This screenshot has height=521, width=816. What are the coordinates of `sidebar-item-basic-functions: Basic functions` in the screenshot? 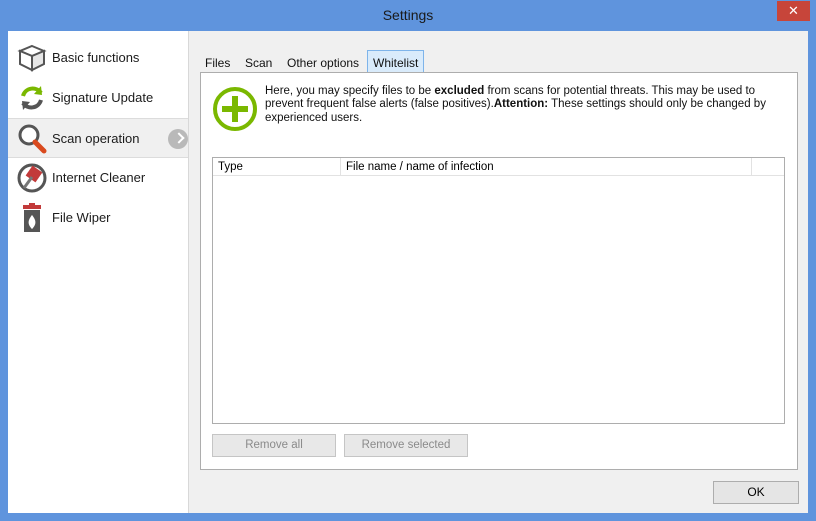 It's located at (98, 58).